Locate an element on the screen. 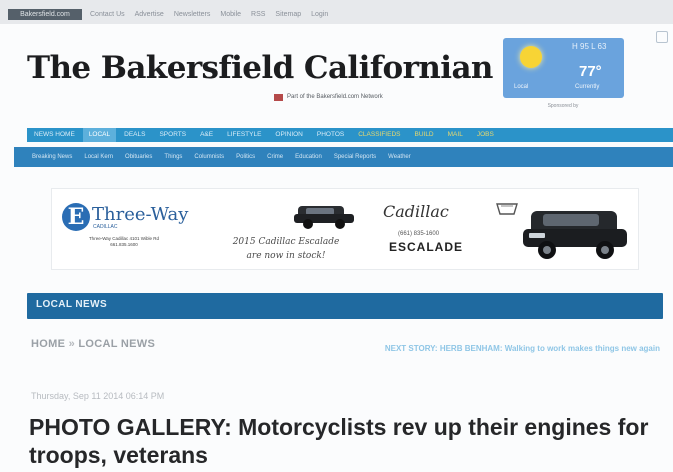 The height and width of the screenshot is (472, 673). article-dateline: Thursday, Sep 11 2014 06:14 PM is located at coordinates (98, 396).